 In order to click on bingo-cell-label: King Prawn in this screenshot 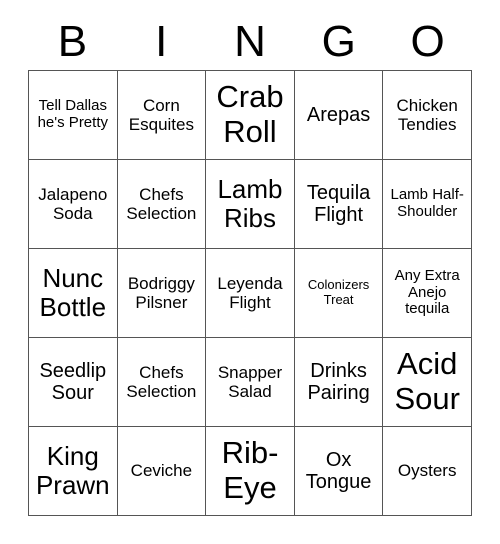, I will do `click(72, 470)`.